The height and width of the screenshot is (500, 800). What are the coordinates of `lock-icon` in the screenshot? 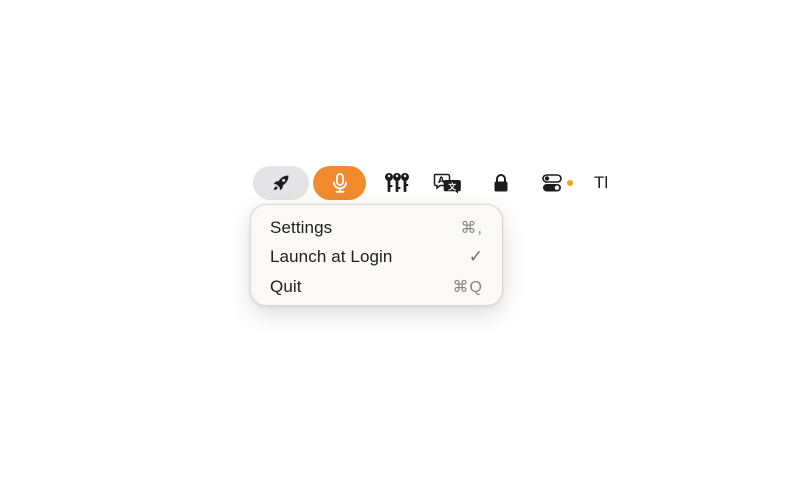 It's located at (501, 183).